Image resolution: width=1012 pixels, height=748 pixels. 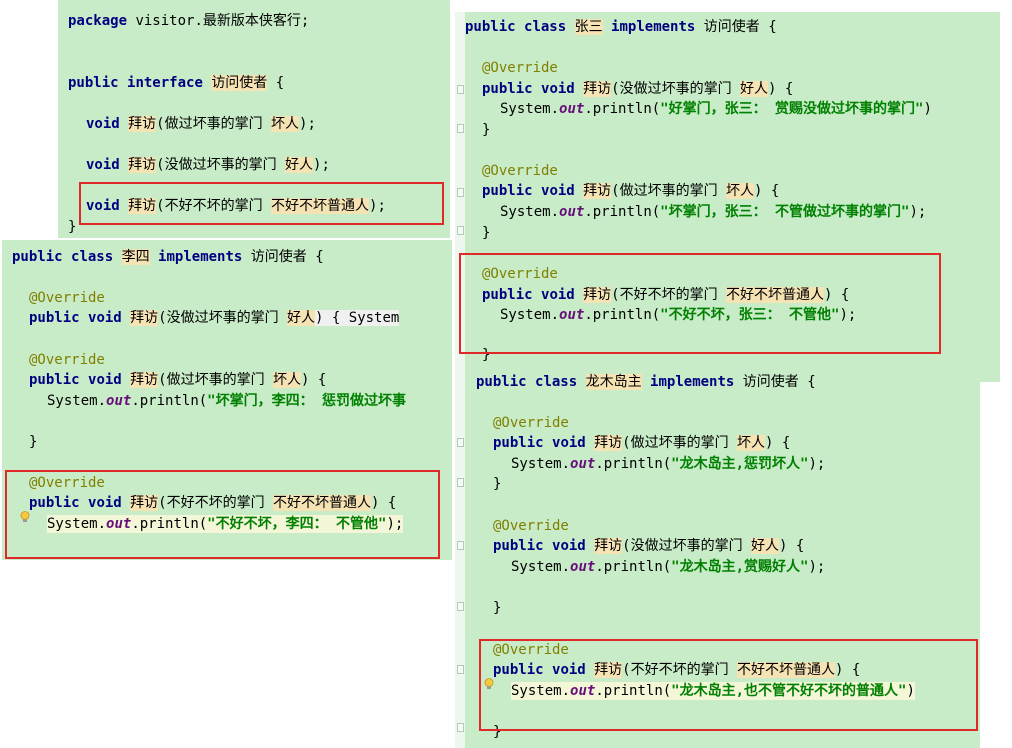 What do you see at coordinates (321, 165) in the screenshot?
I see `statement-end: );` at bounding box center [321, 165].